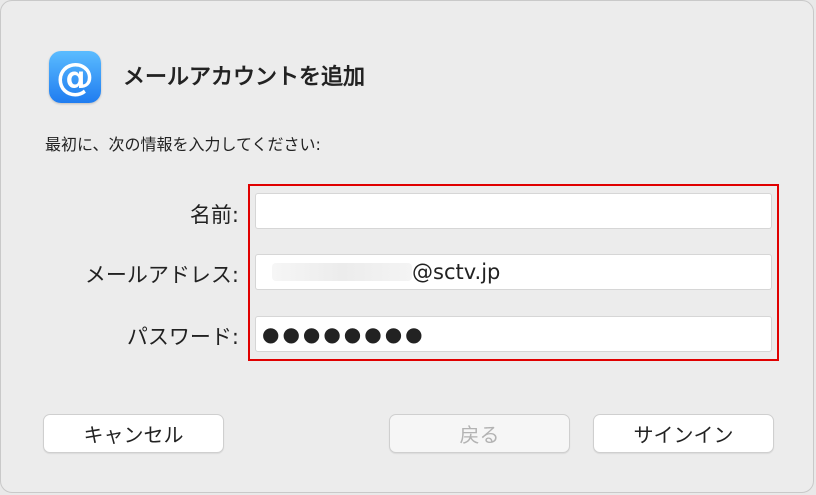 The width and height of the screenshot is (816, 495). I want to click on at-sign-glyph: @, so click(75, 77).